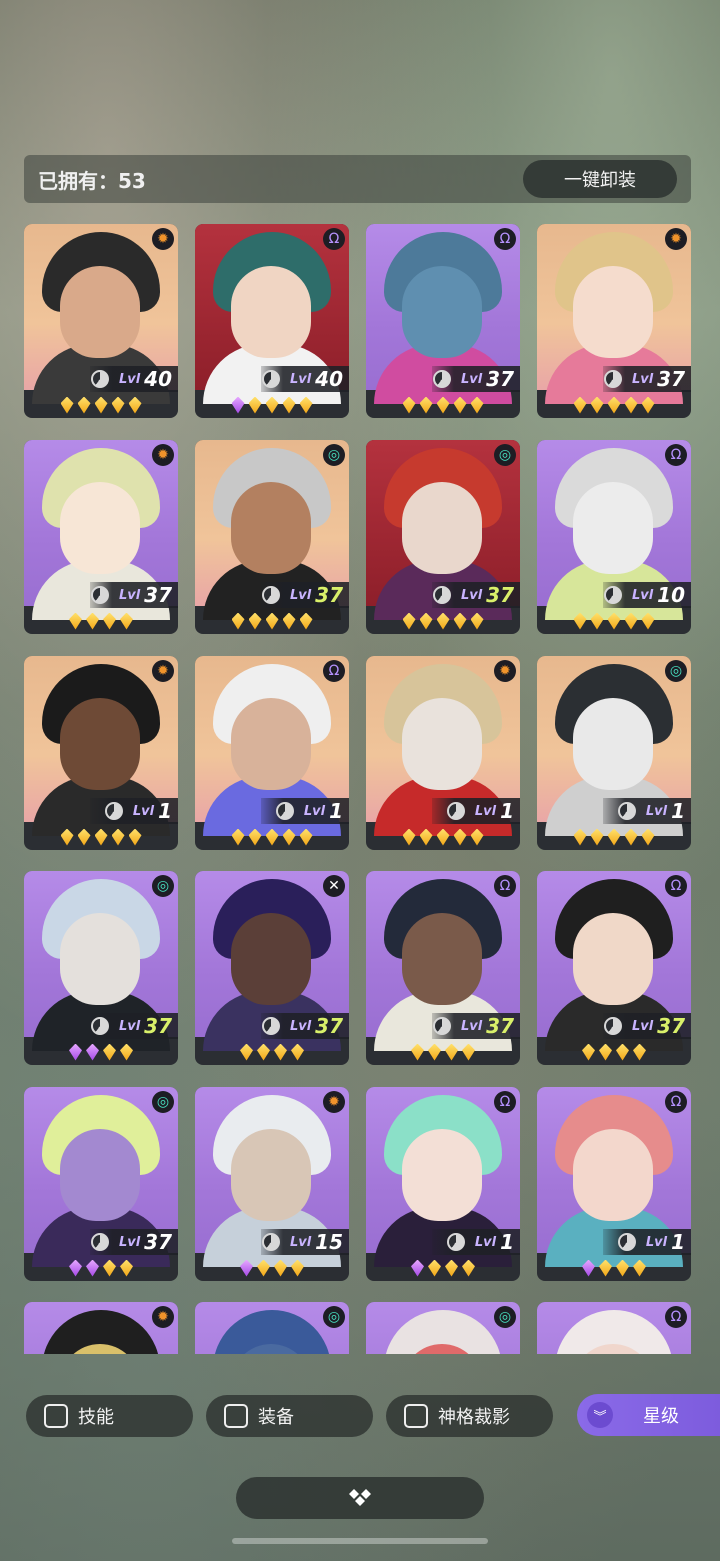 This screenshot has width=720, height=1561. I want to click on filter-skill: 技能, so click(109, 1416).